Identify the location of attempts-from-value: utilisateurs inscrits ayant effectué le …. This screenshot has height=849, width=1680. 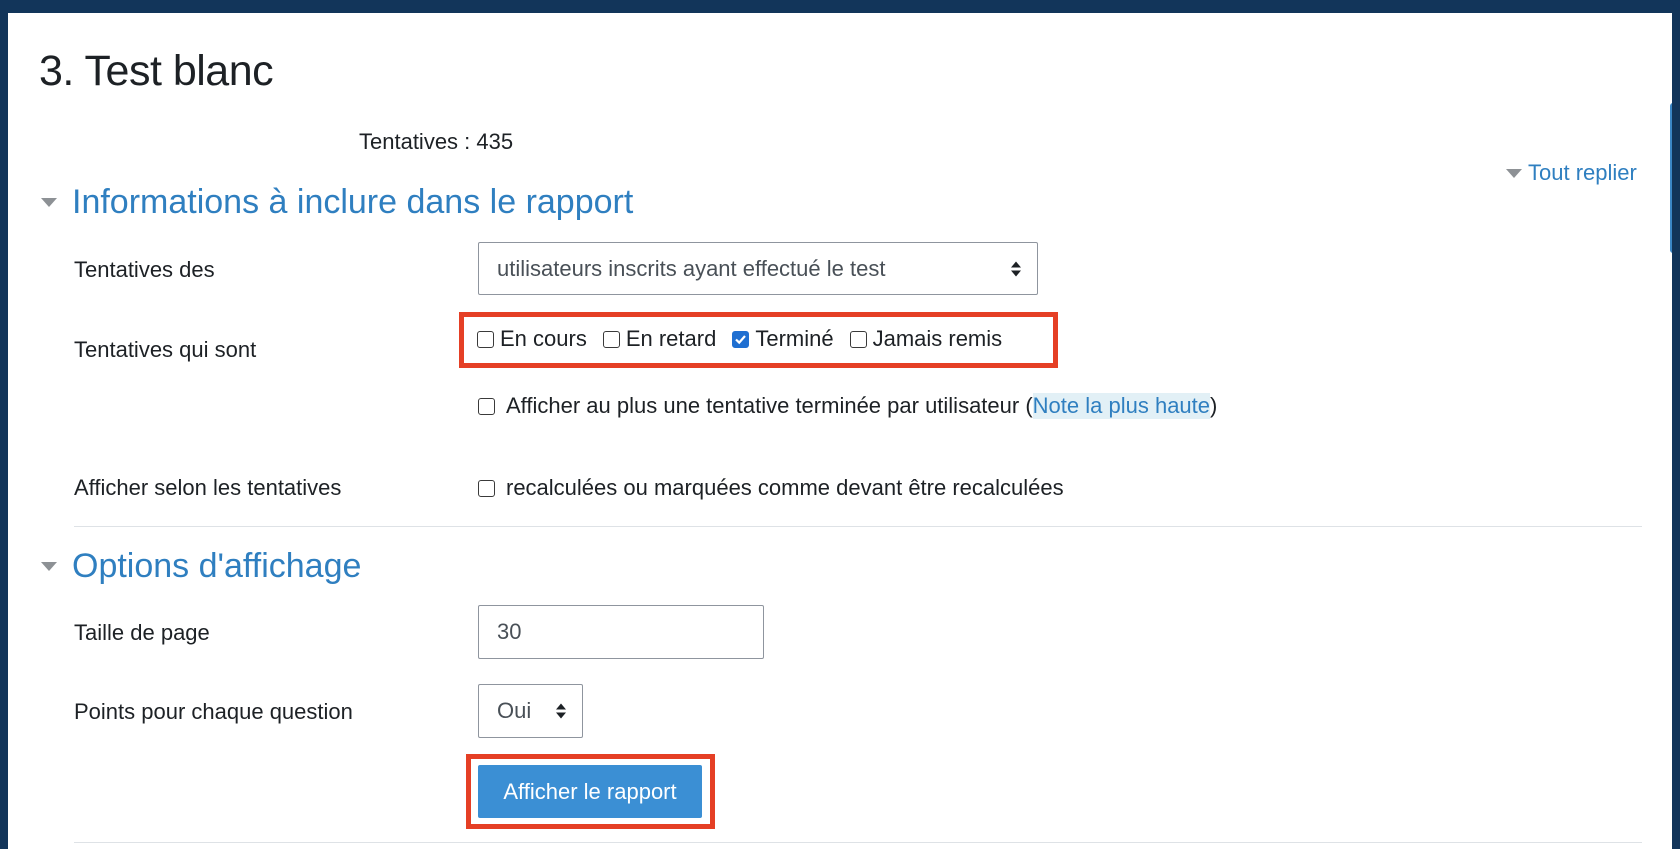
(691, 268).